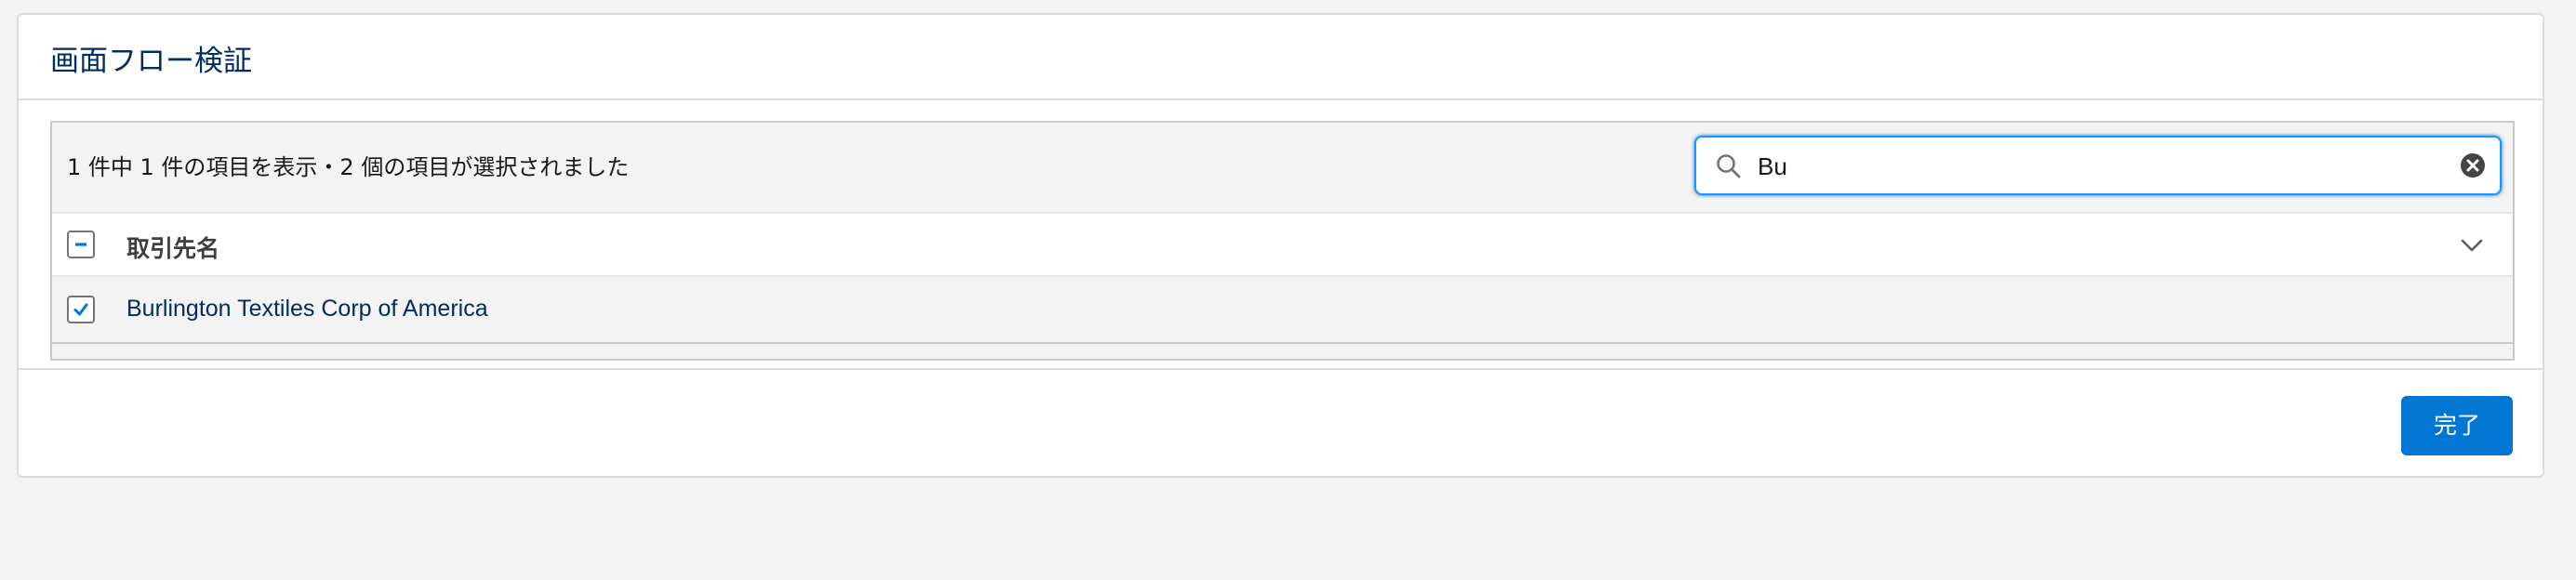  What do you see at coordinates (151, 61) in the screenshot?
I see `card-title: 画面フロー検証` at bounding box center [151, 61].